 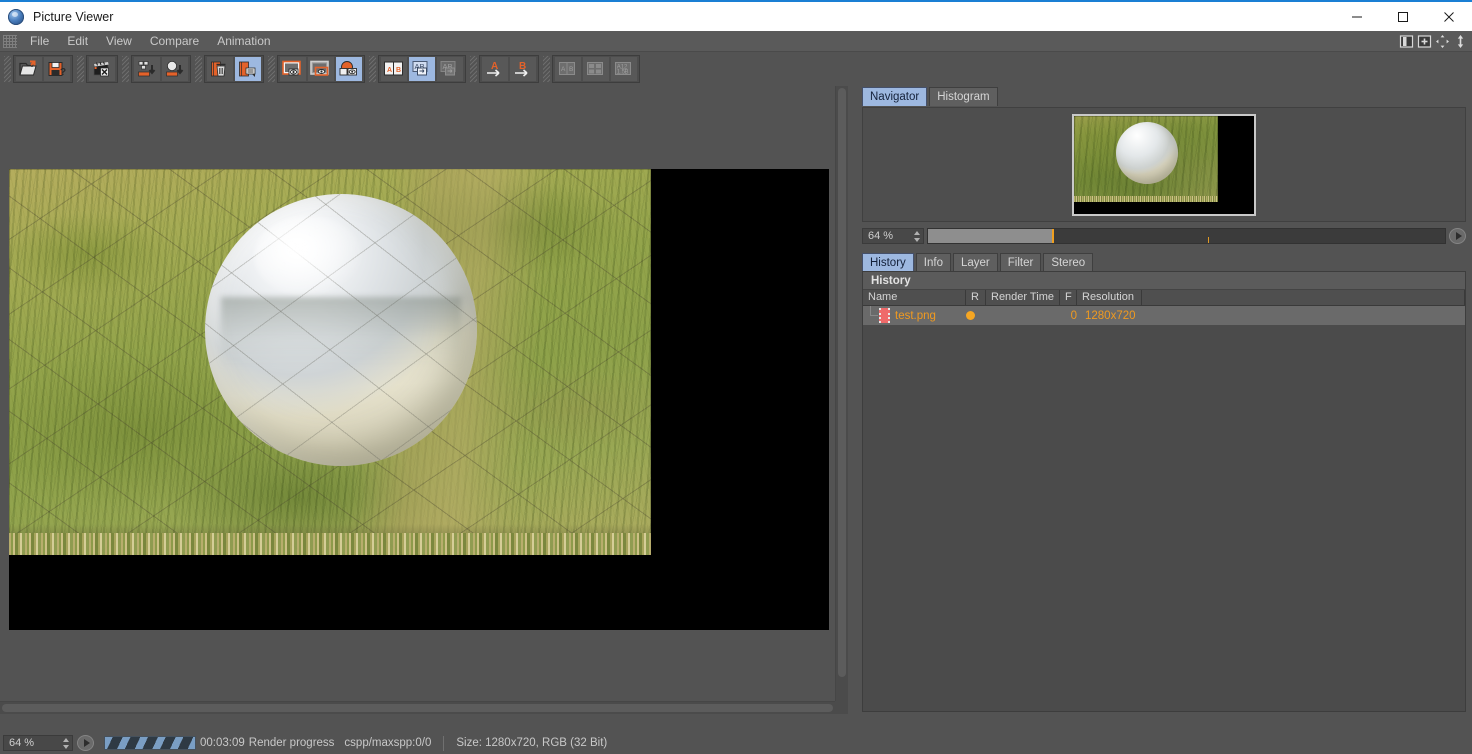 I want to click on details-tabs: History Info Layer Filter Stereo, so click(x=1164, y=262).